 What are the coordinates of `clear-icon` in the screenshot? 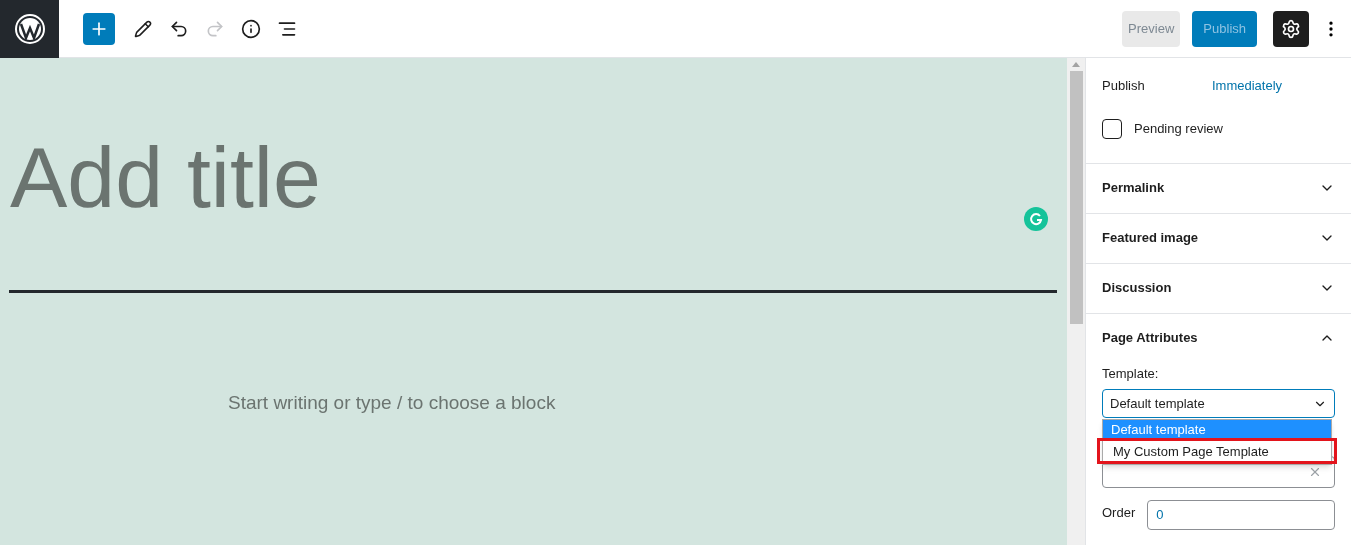 It's located at (1315, 472).